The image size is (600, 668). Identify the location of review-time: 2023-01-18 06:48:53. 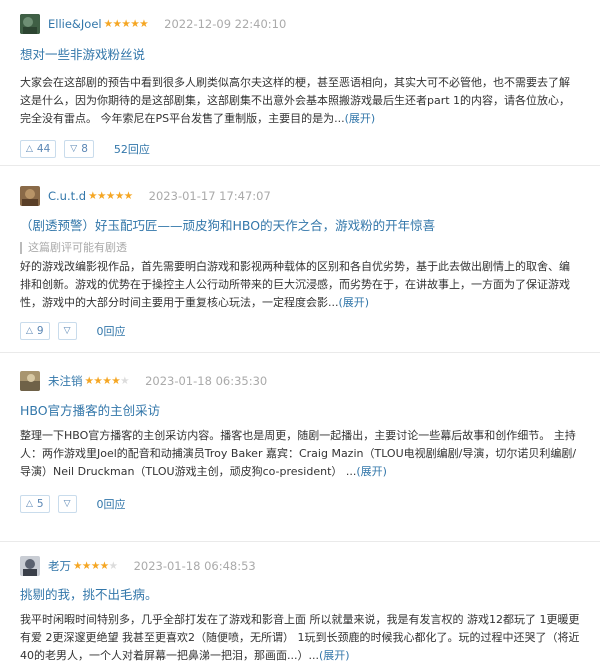
(194, 566).